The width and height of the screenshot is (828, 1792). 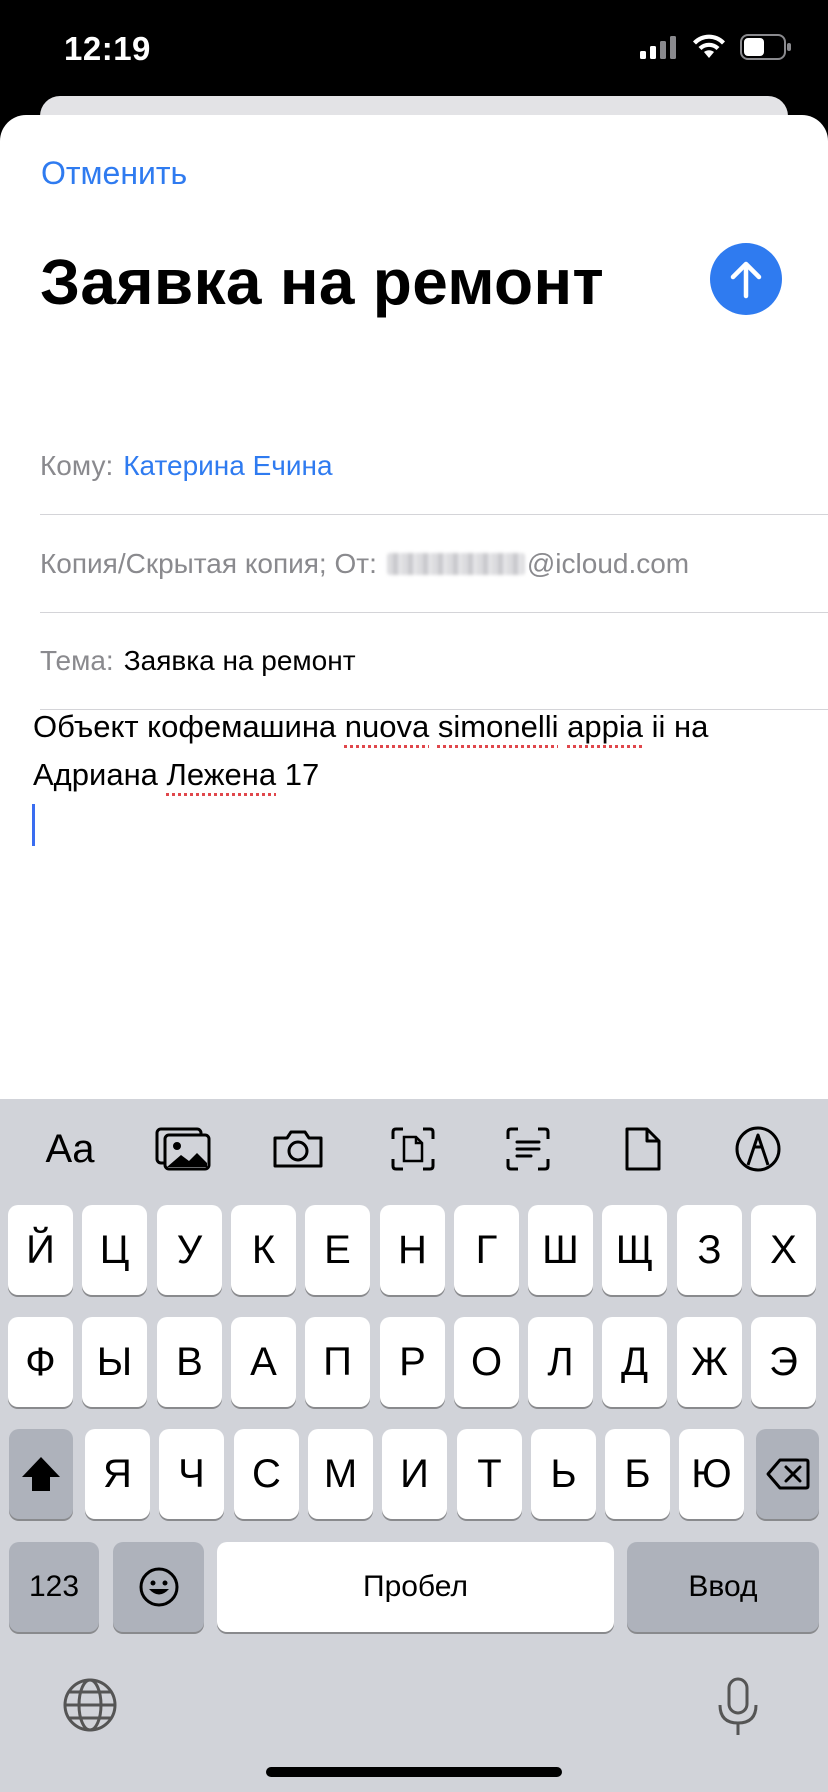 I want to click on delete-key, so click(x=787, y=1474).